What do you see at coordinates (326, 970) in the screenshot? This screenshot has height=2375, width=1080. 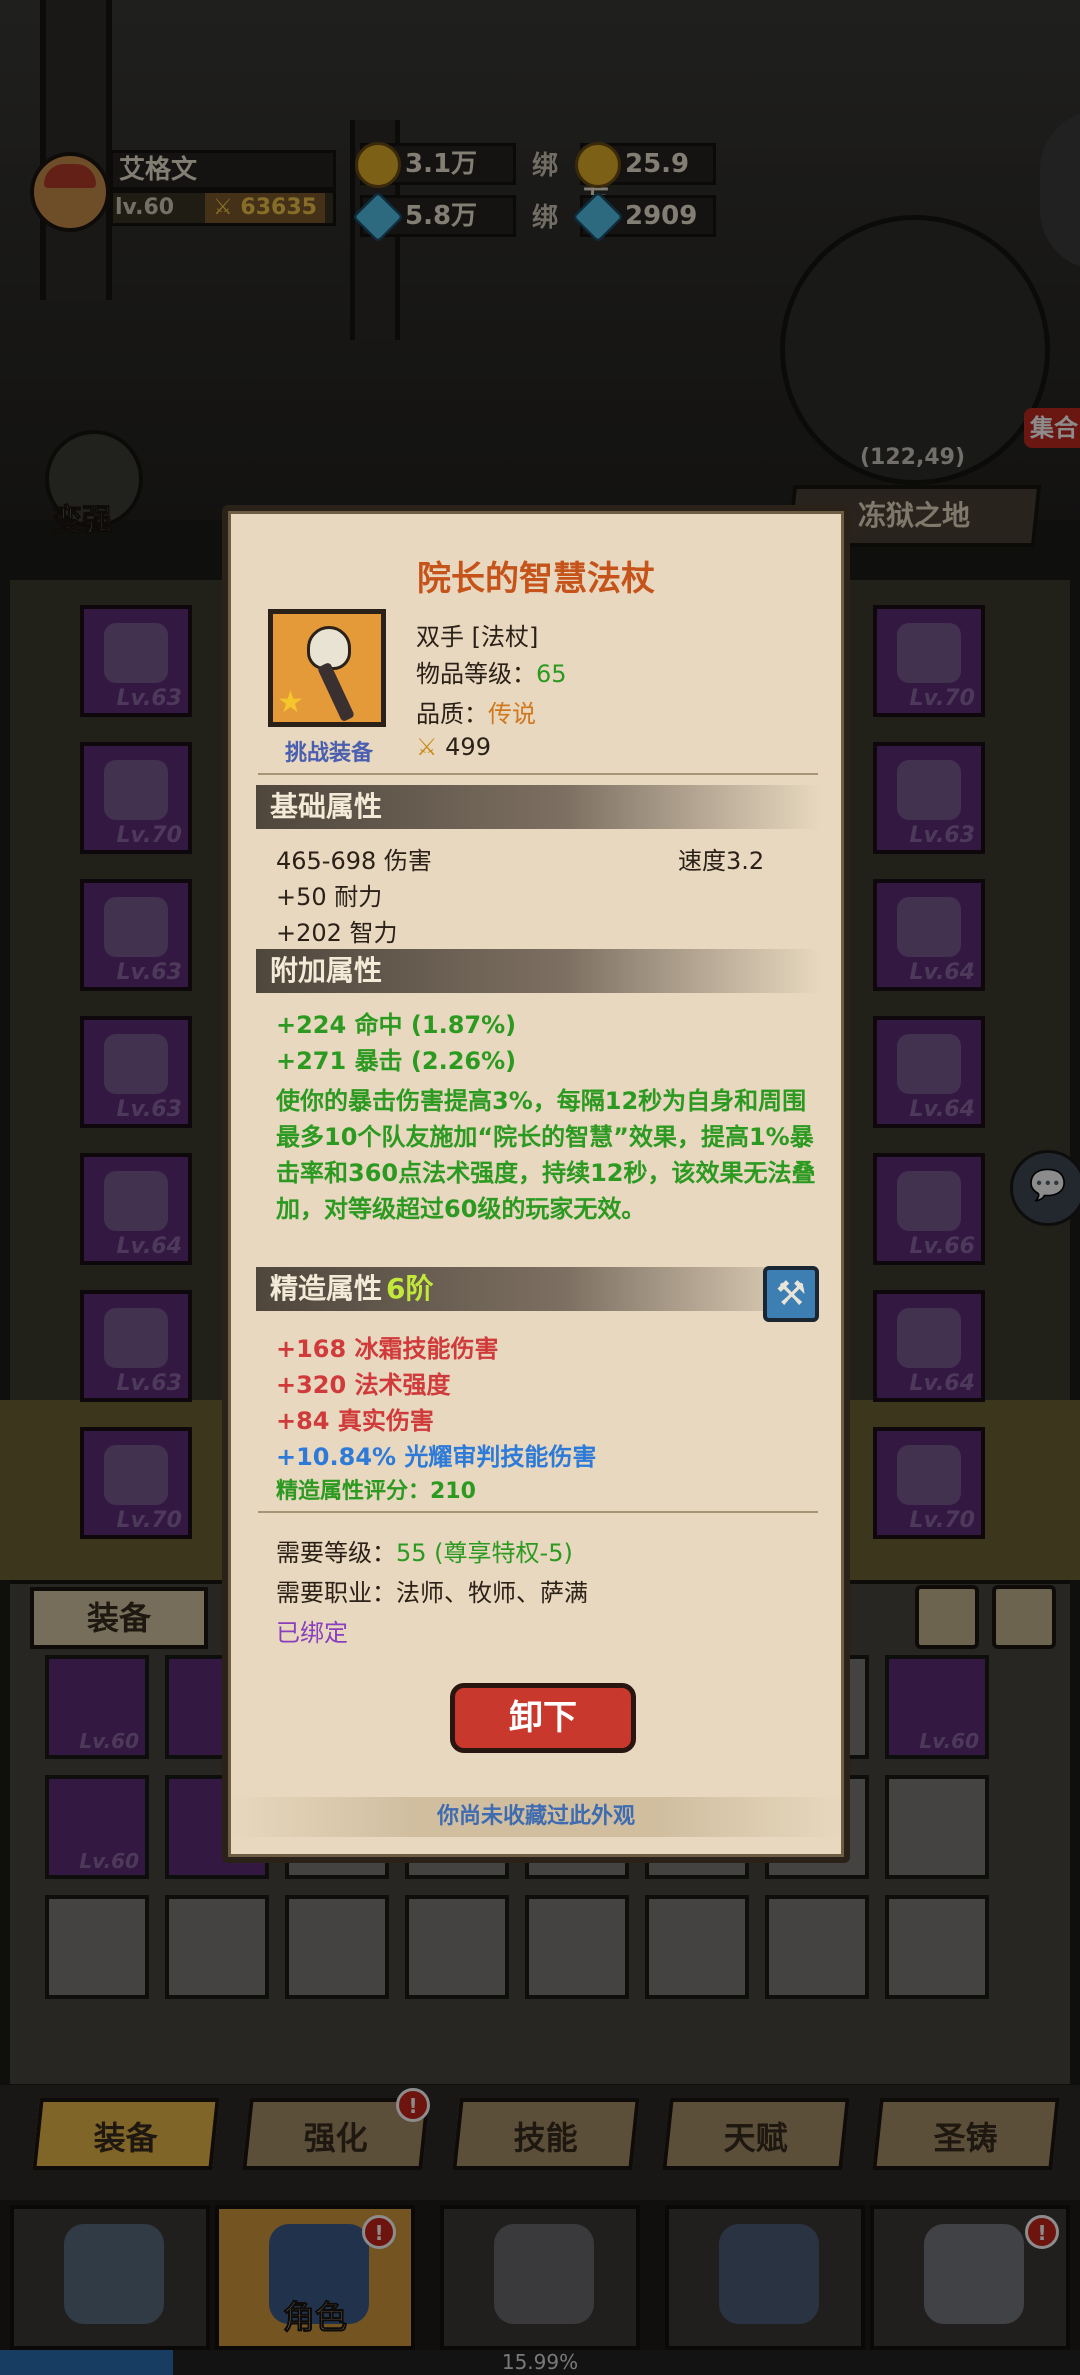 I see `extra-attributes-title: 附加属性` at bounding box center [326, 970].